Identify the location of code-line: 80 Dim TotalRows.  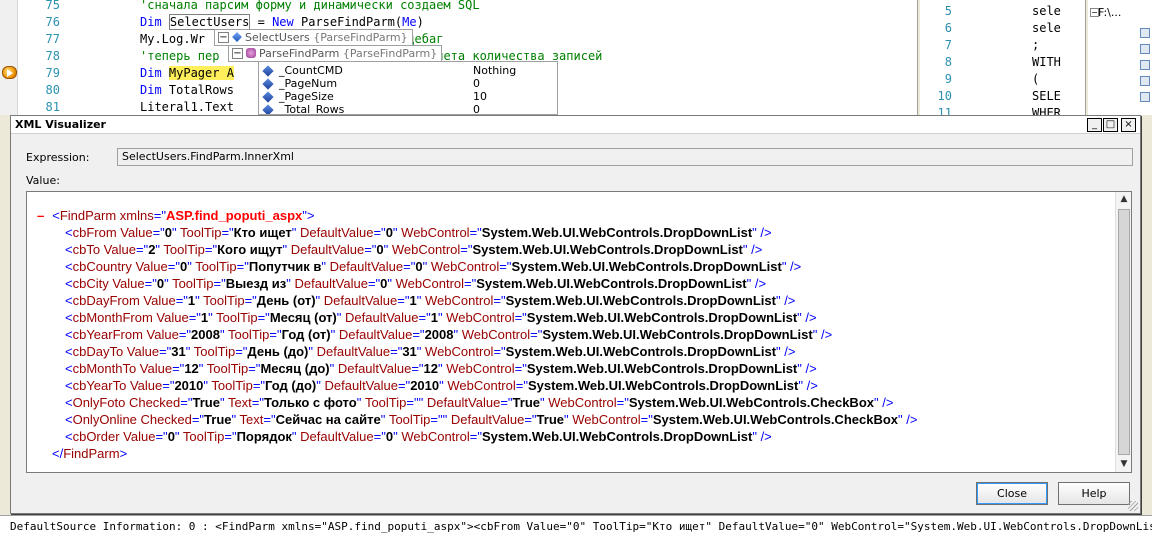
(126, 90).